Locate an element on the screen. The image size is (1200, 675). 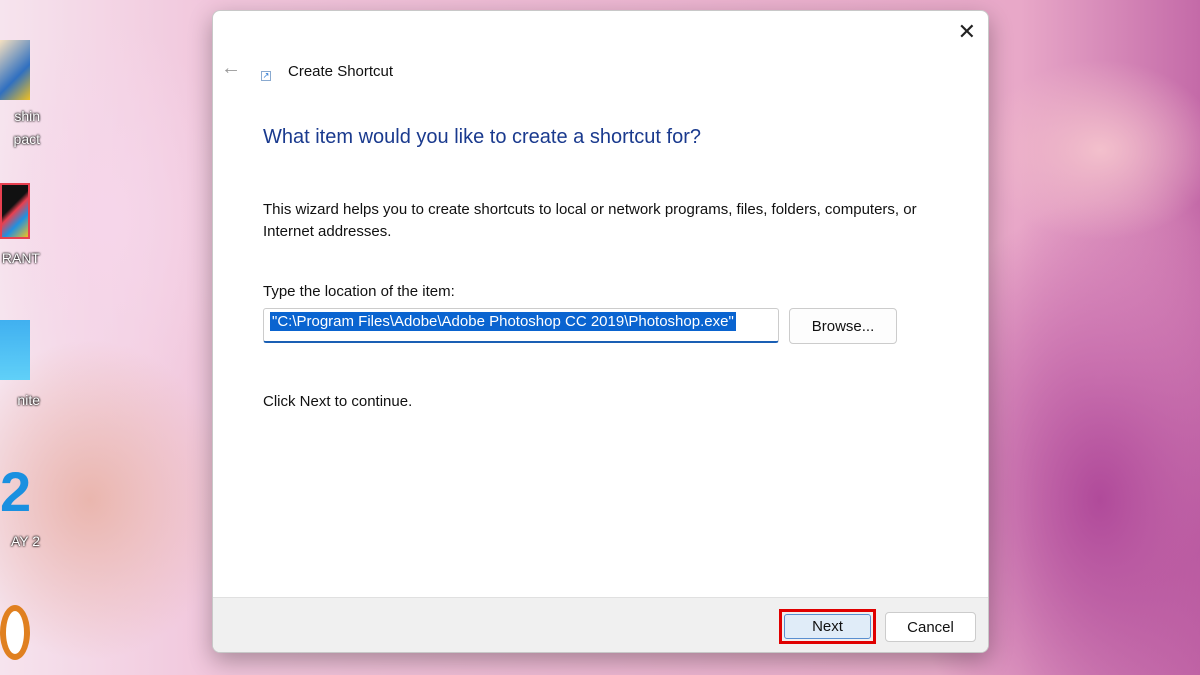
payday-icon: 2 is located at coordinates (16, 491).